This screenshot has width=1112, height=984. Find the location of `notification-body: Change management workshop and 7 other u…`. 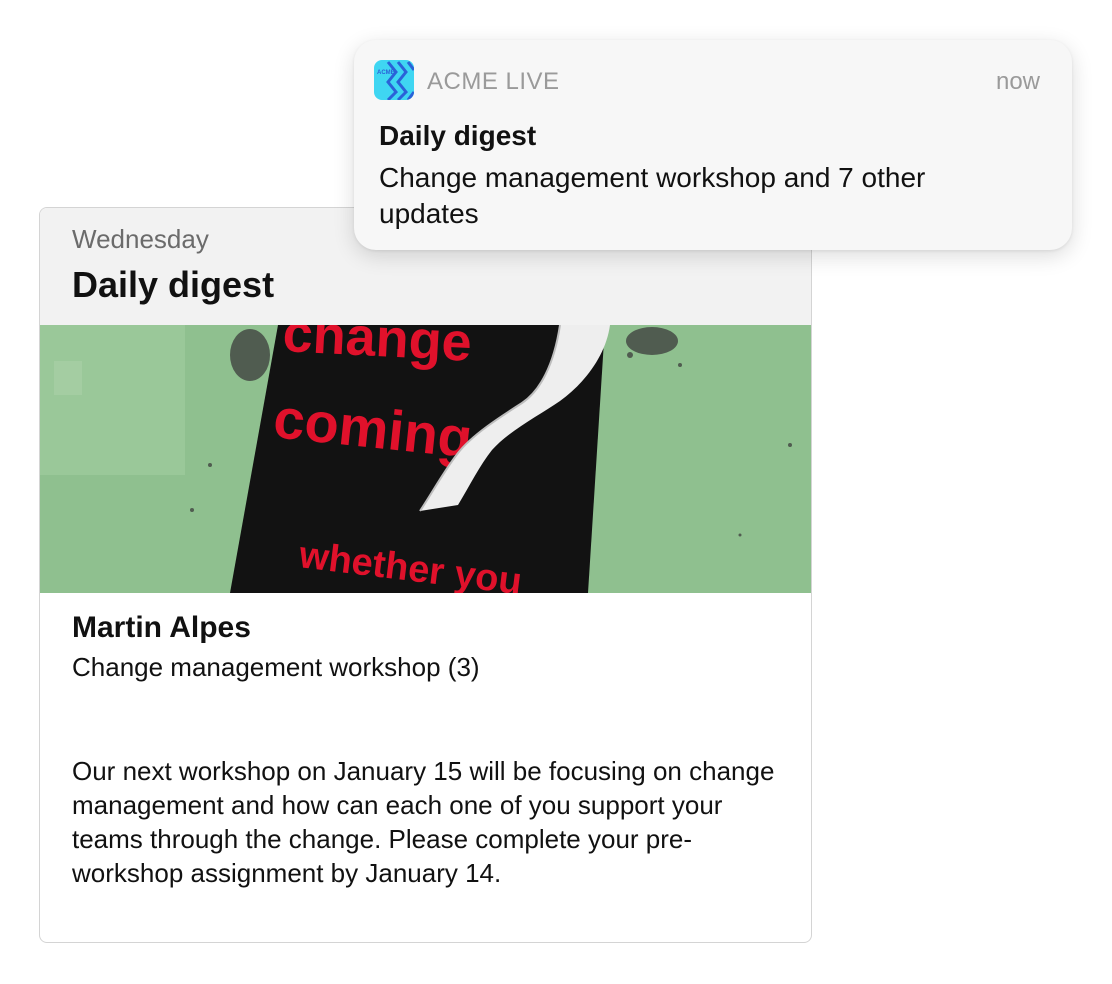

notification-body: Change management workshop and 7 other u… is located at coordinates (652, 195).